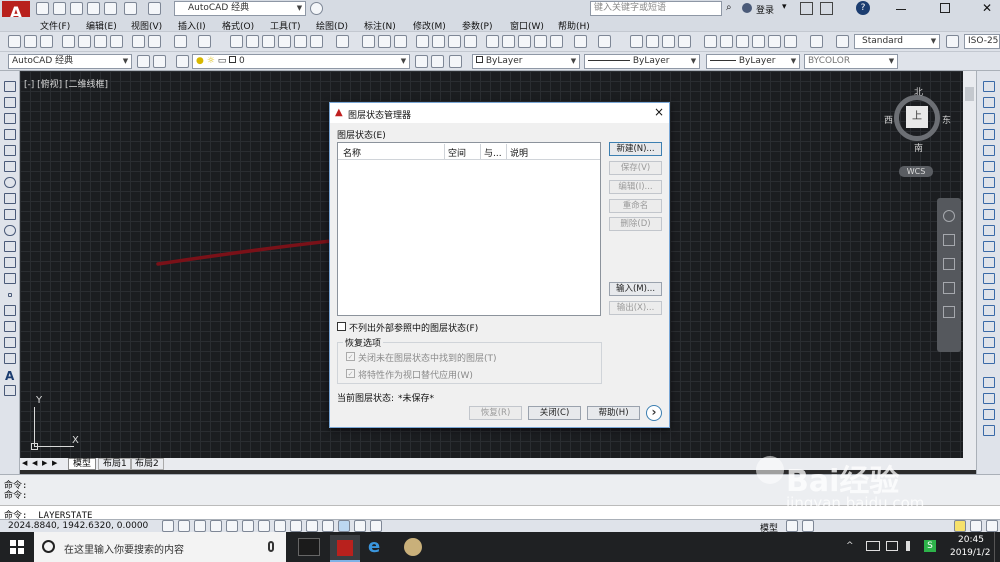  What do you see at coordinates (753, 61) in the screenshot?
I see `lineweight-select: ByLayer ▼` at bounding box center [753, 61].